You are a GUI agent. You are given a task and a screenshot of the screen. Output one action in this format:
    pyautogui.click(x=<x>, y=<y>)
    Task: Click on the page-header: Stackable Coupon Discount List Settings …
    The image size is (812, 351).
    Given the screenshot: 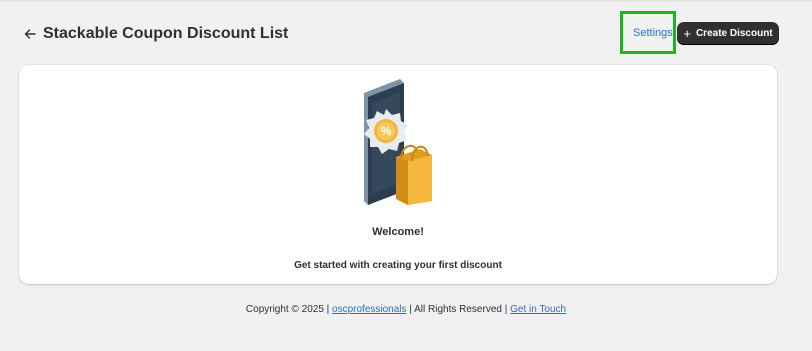 What is the action you would take?
    pyautogui.click(x=400, y=32)
    